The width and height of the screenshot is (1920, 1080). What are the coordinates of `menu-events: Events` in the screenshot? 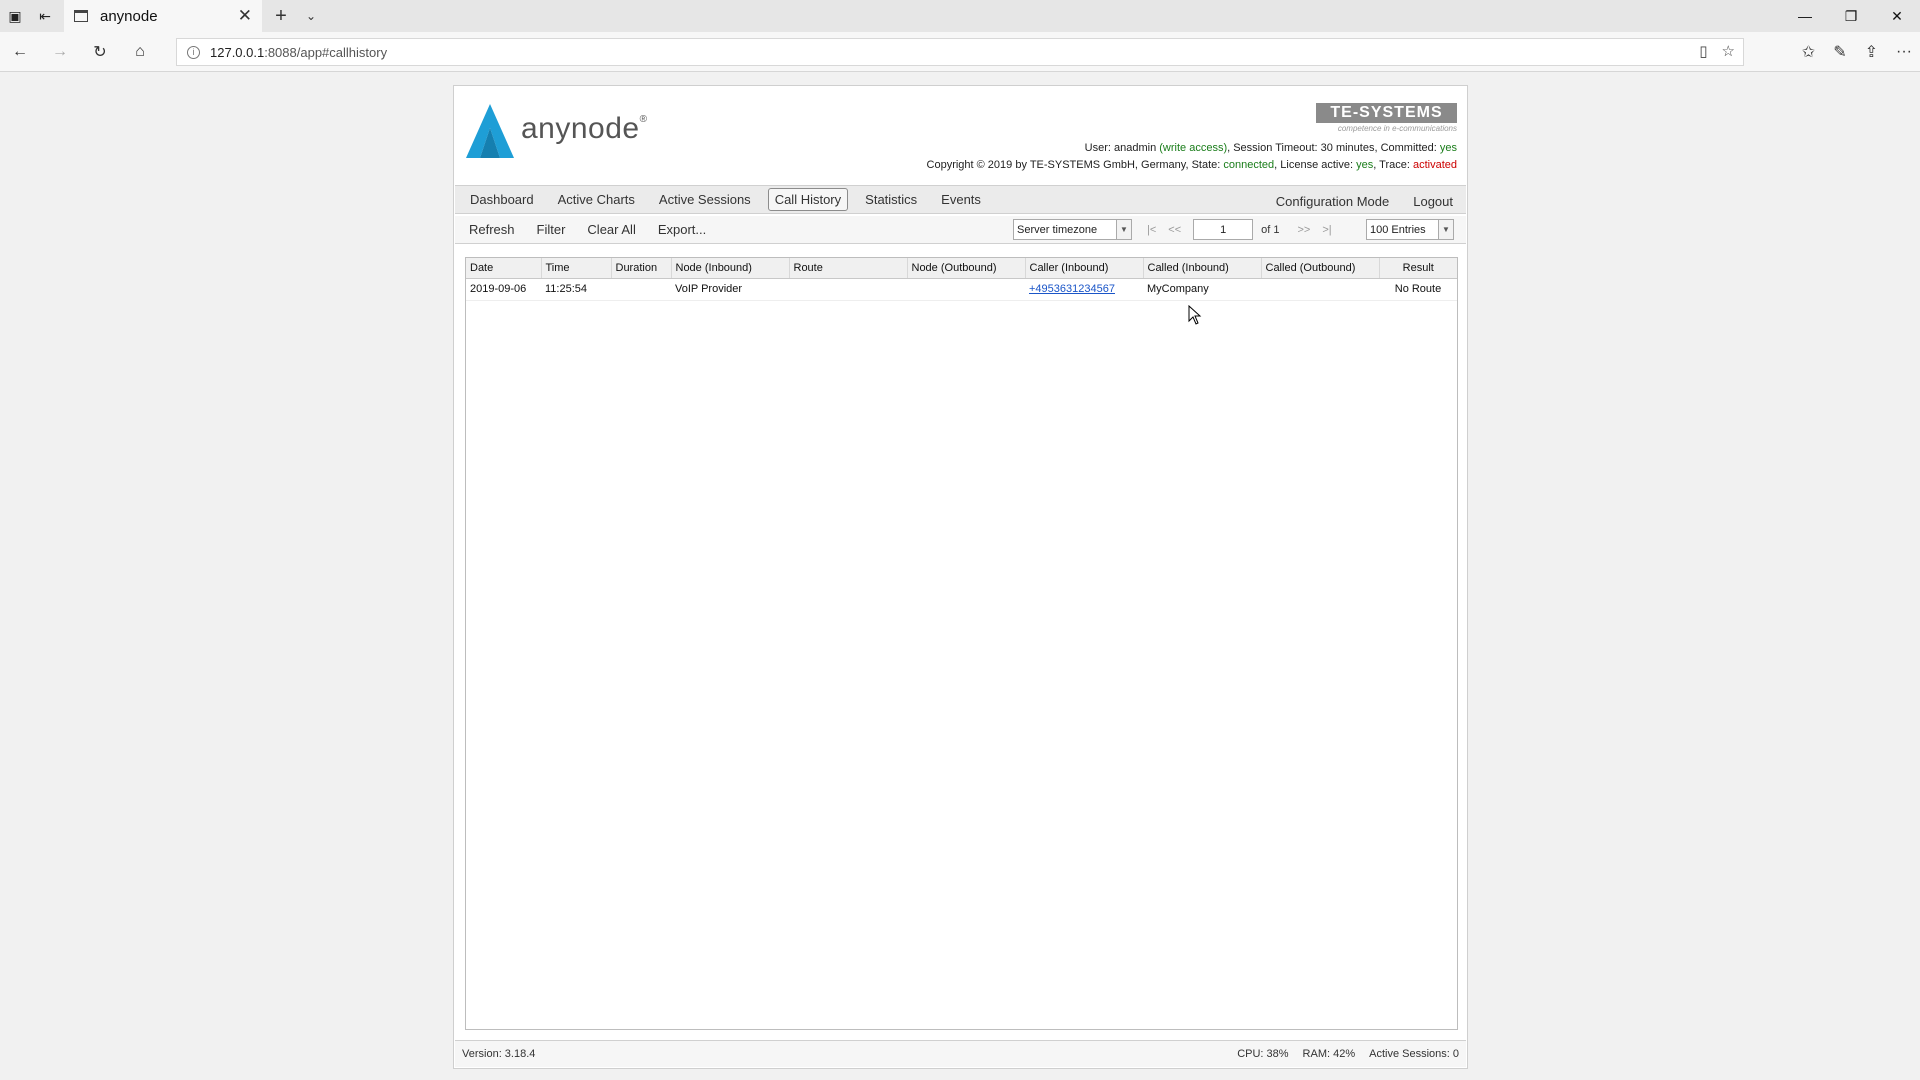 It's located at (961, 199).